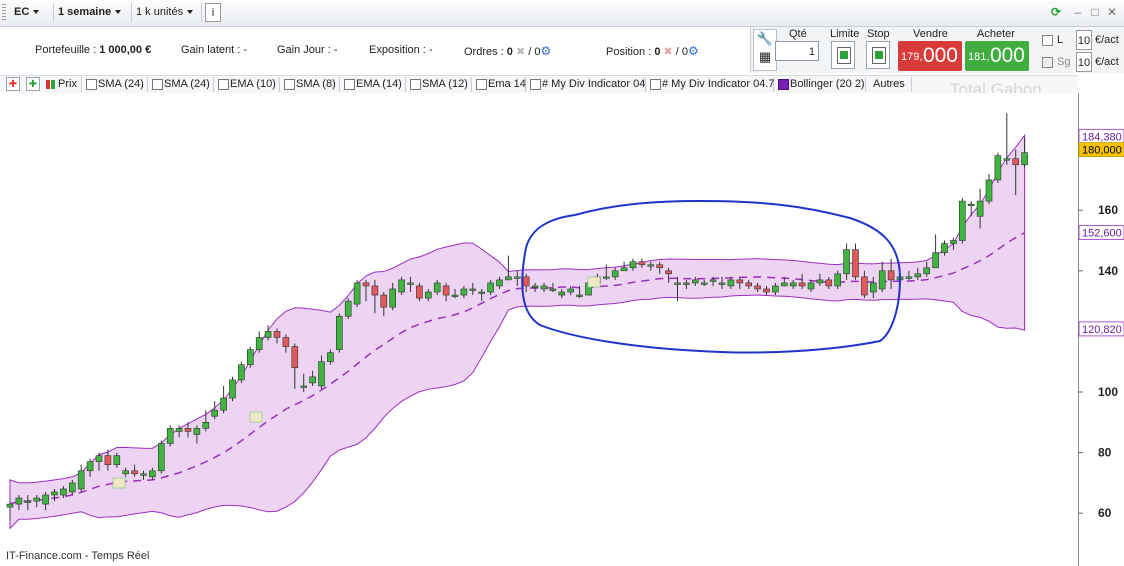 This screenshot has width=1124, height=566. What do you see at coordinates (4, 13) in the screenshot?
I see `toolbar-grip-icon` at bounding box center [4, 13].